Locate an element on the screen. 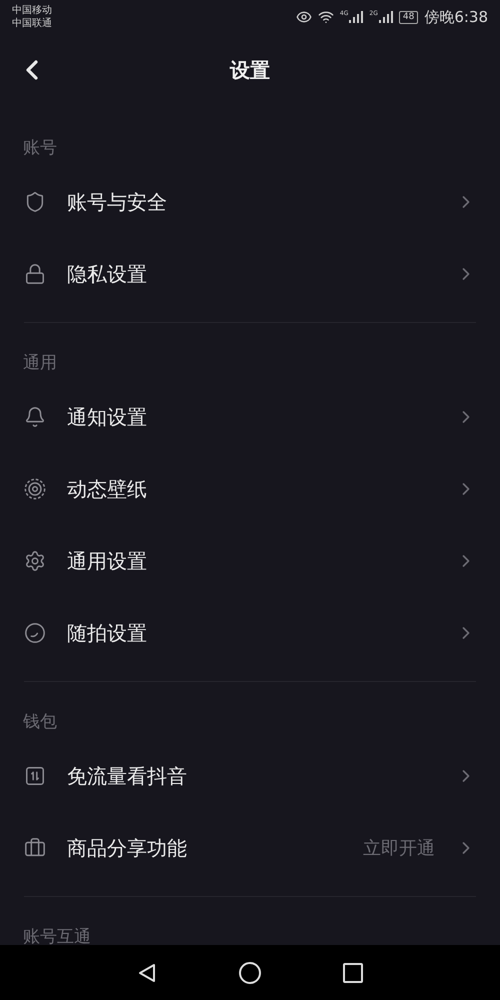 The width and height of the screenshot is (500, 1000). settings-row: 免流量看抖音 is located at coordinates (250, 776).